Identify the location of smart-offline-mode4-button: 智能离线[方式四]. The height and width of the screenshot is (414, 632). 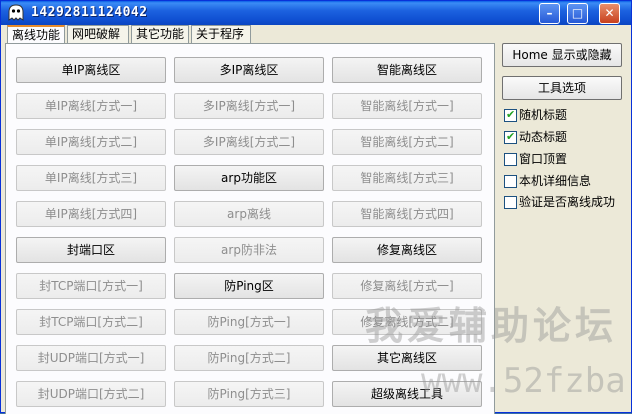
(407, 214).